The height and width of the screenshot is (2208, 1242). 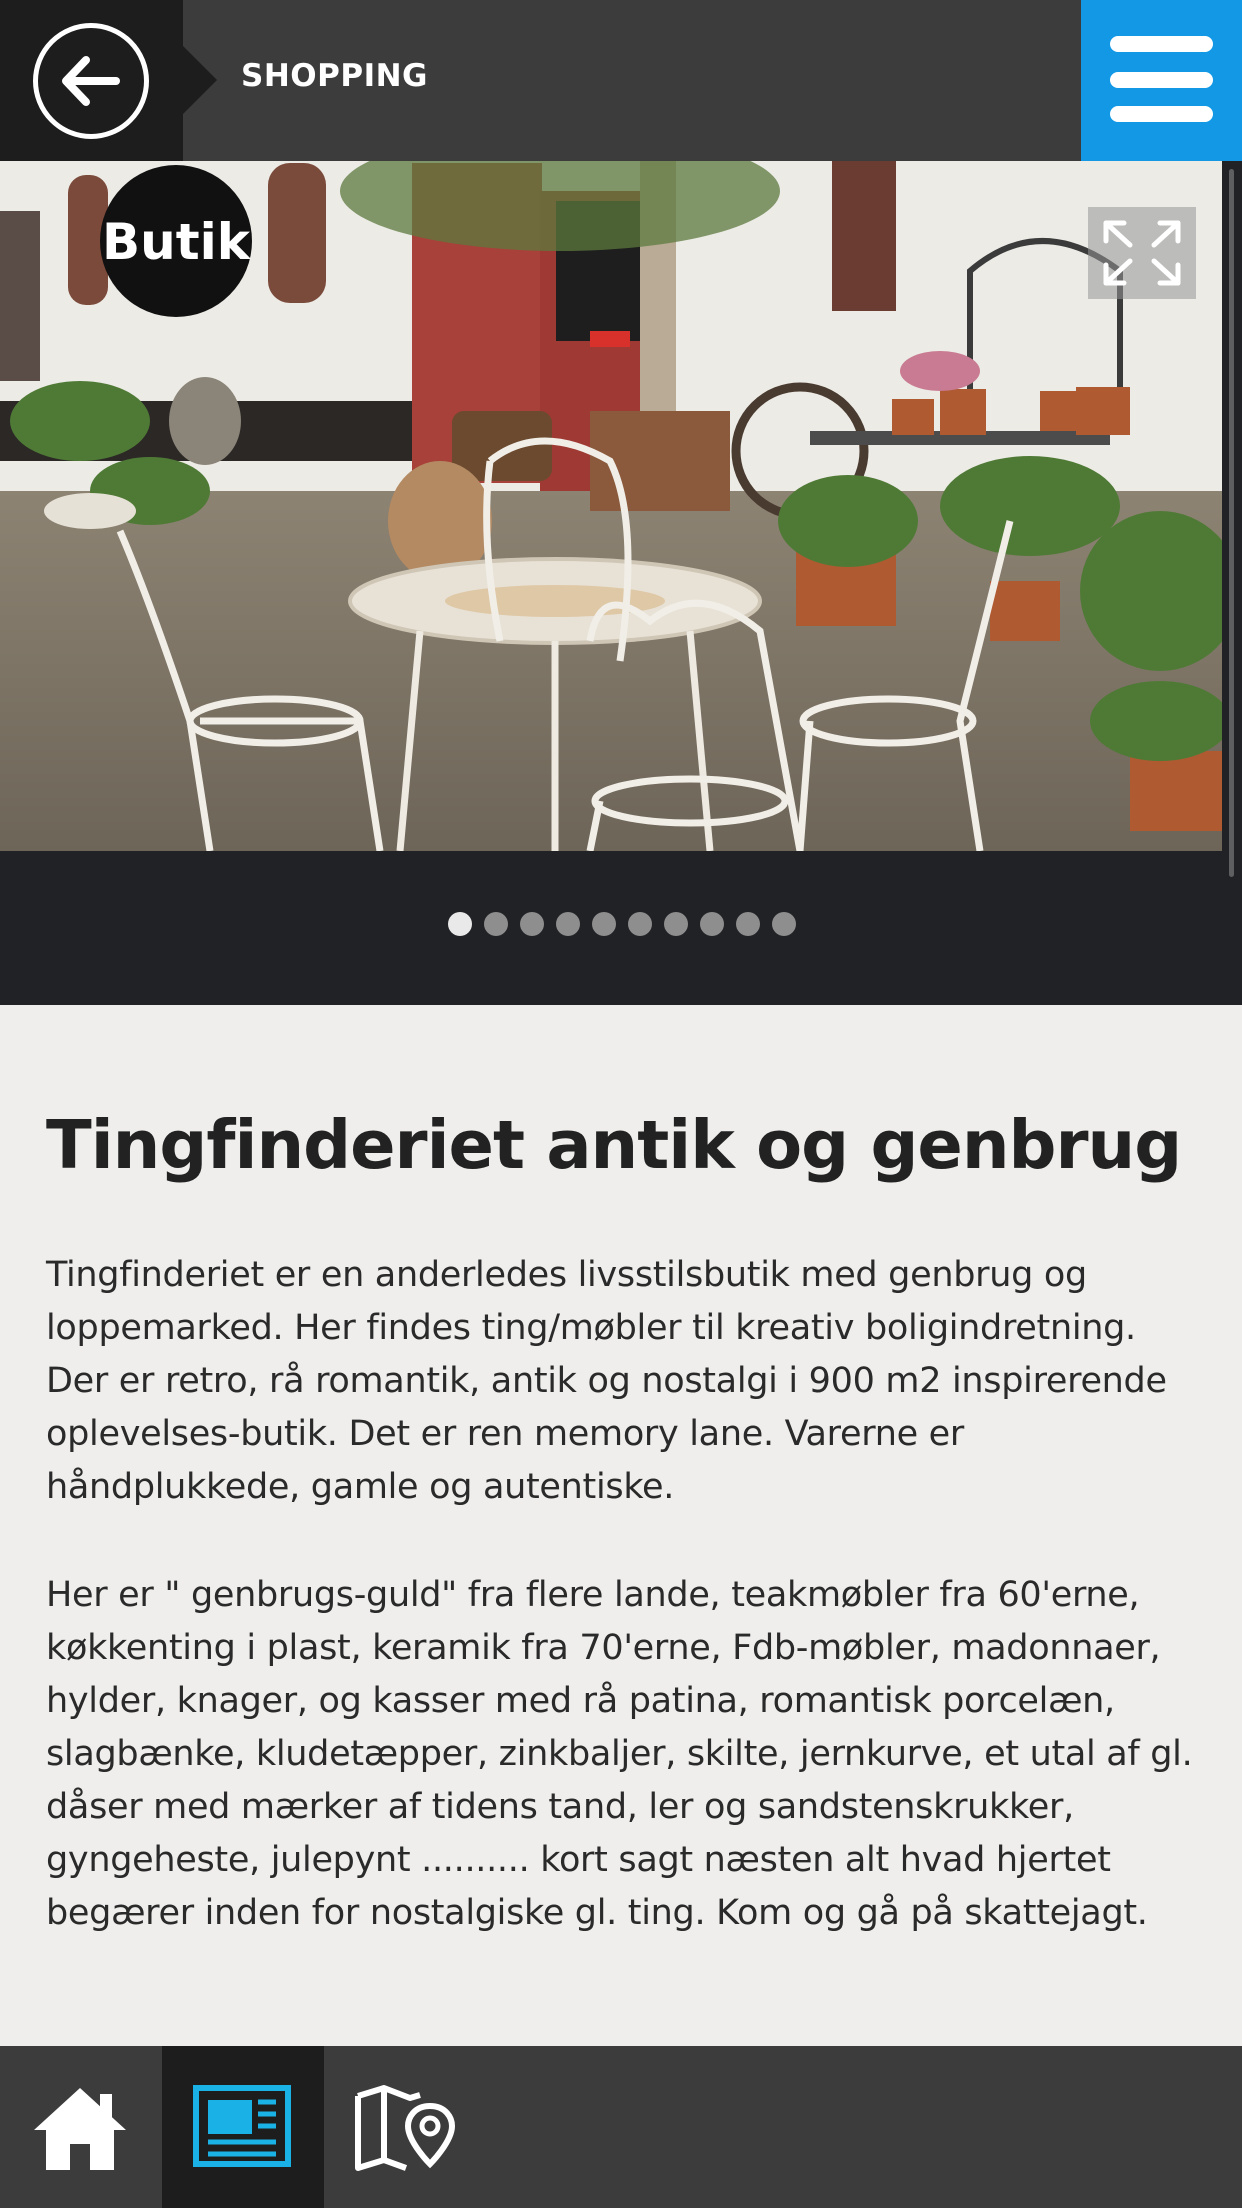 I want to click on expand-icon, so click(x=1142, y=253).